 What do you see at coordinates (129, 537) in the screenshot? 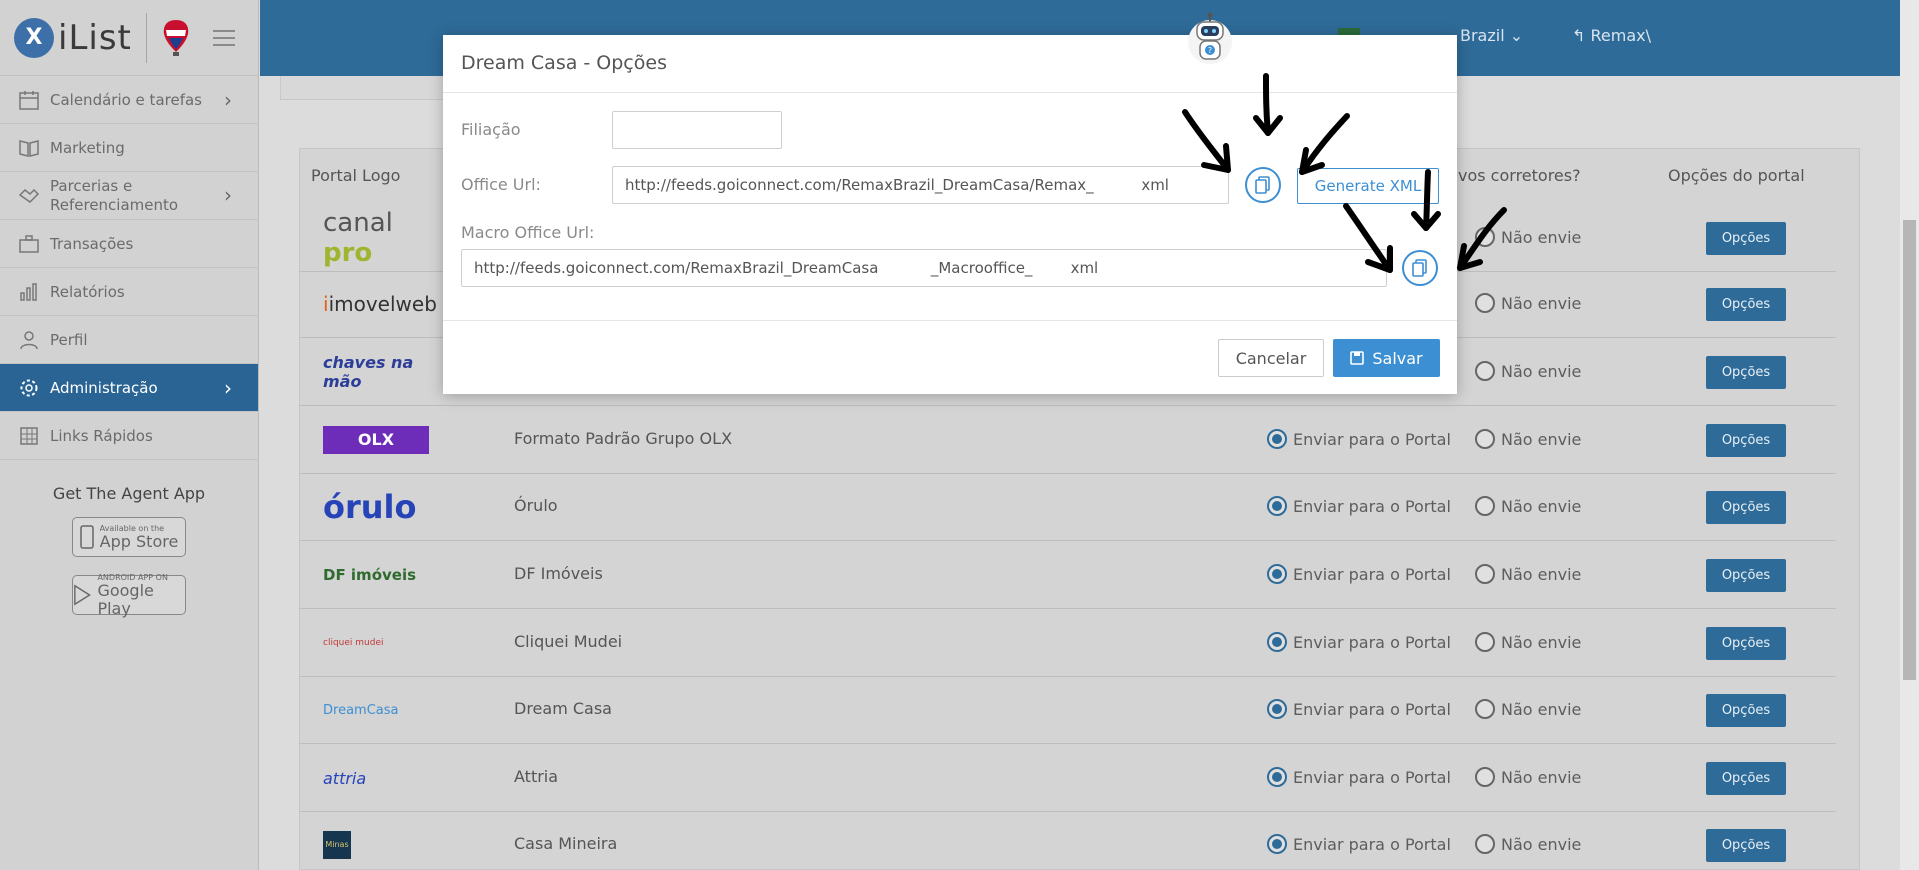
I see `app-store-button: Available on the App Store` at bounding box center [129, 537].